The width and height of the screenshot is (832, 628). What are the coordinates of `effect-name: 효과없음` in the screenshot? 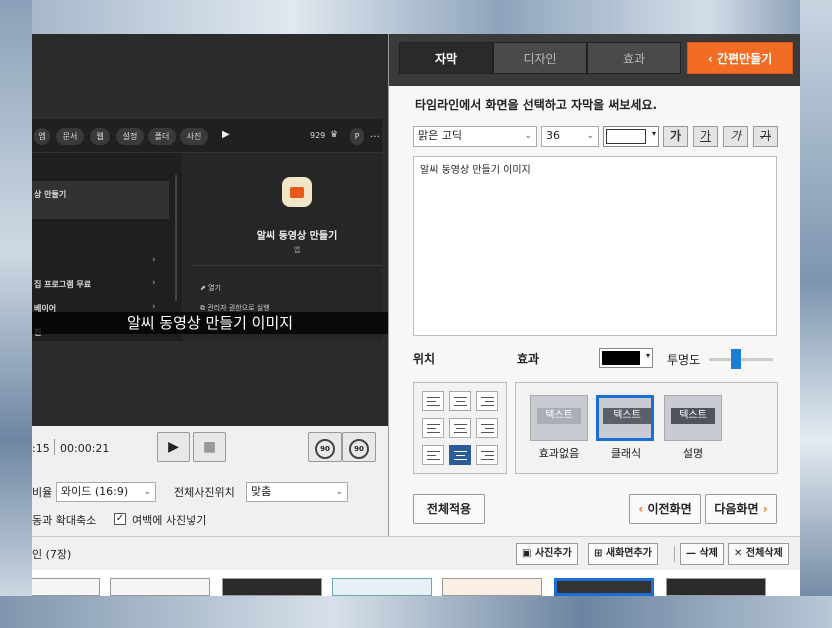 It's located at (559, 453).